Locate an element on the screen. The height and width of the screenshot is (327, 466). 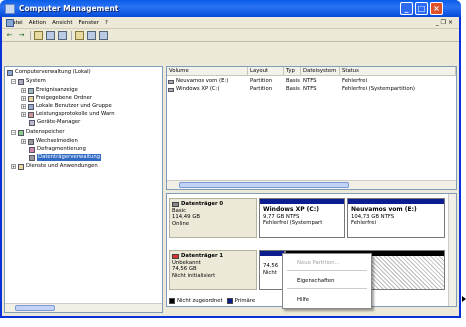
storage-icon is located at coordinates (21, 132).